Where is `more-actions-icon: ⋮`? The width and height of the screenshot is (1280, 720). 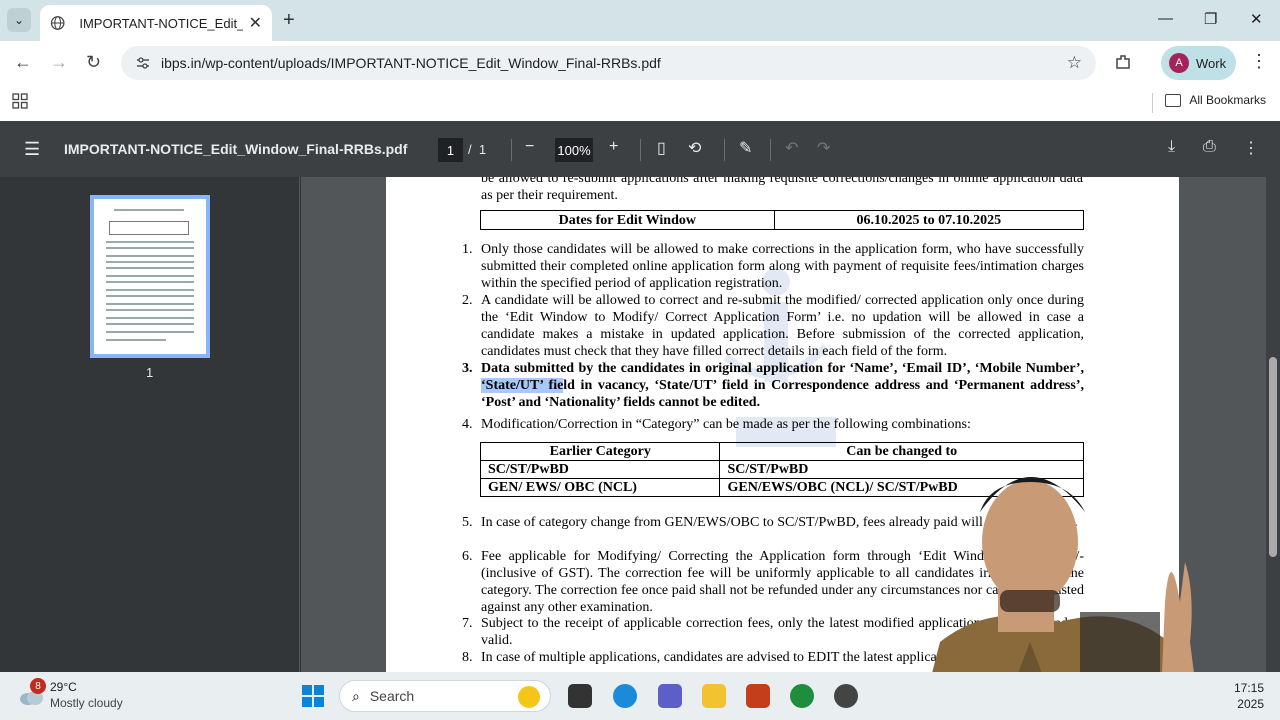 more-actions-icon: ⋮ is located at coordinates (1251, 148).